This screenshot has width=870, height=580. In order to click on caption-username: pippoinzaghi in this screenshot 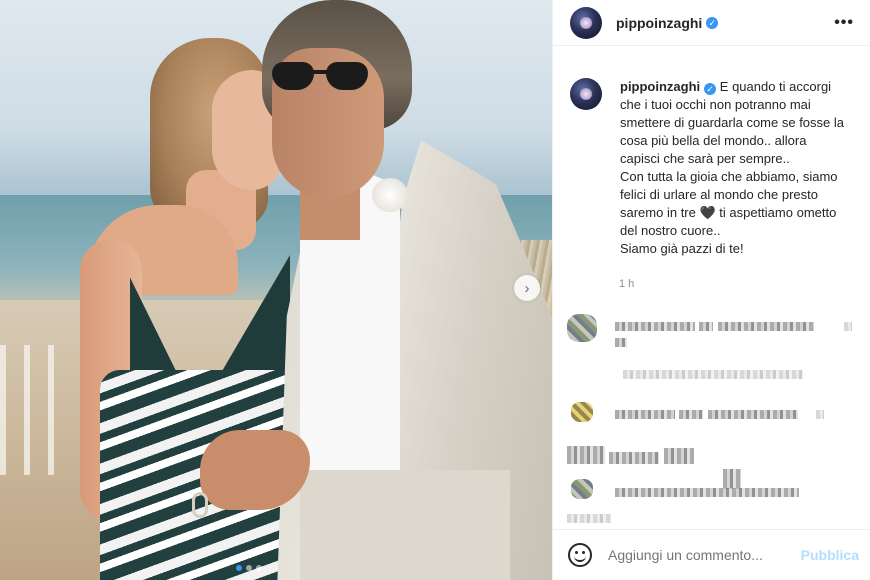, I will do `click(660, 86)`.